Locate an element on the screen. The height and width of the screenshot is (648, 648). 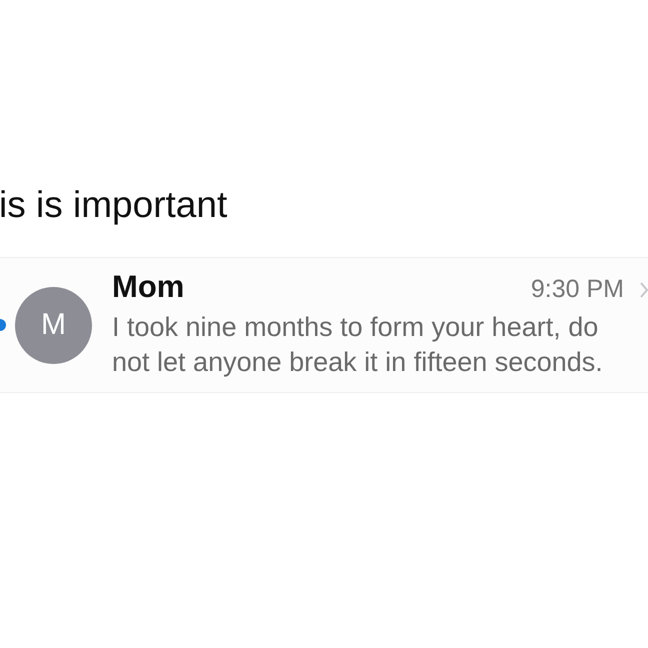
chevron-icon is located at coordinates (644, 290).